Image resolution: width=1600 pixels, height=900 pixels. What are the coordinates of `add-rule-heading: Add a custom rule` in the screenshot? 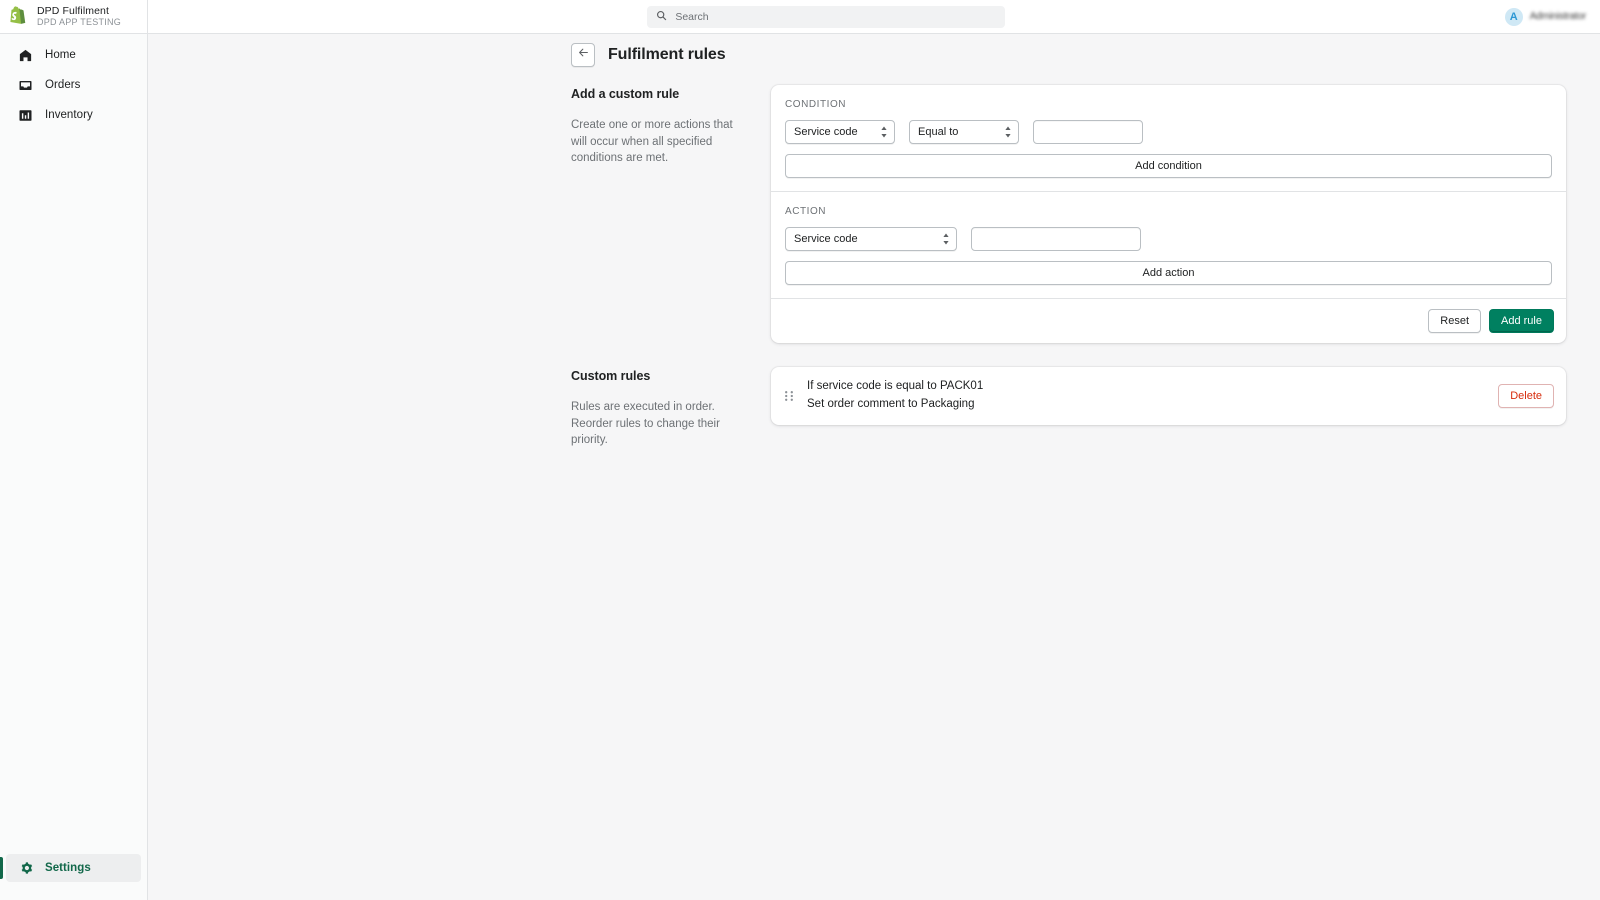 It's located at (625, 94).